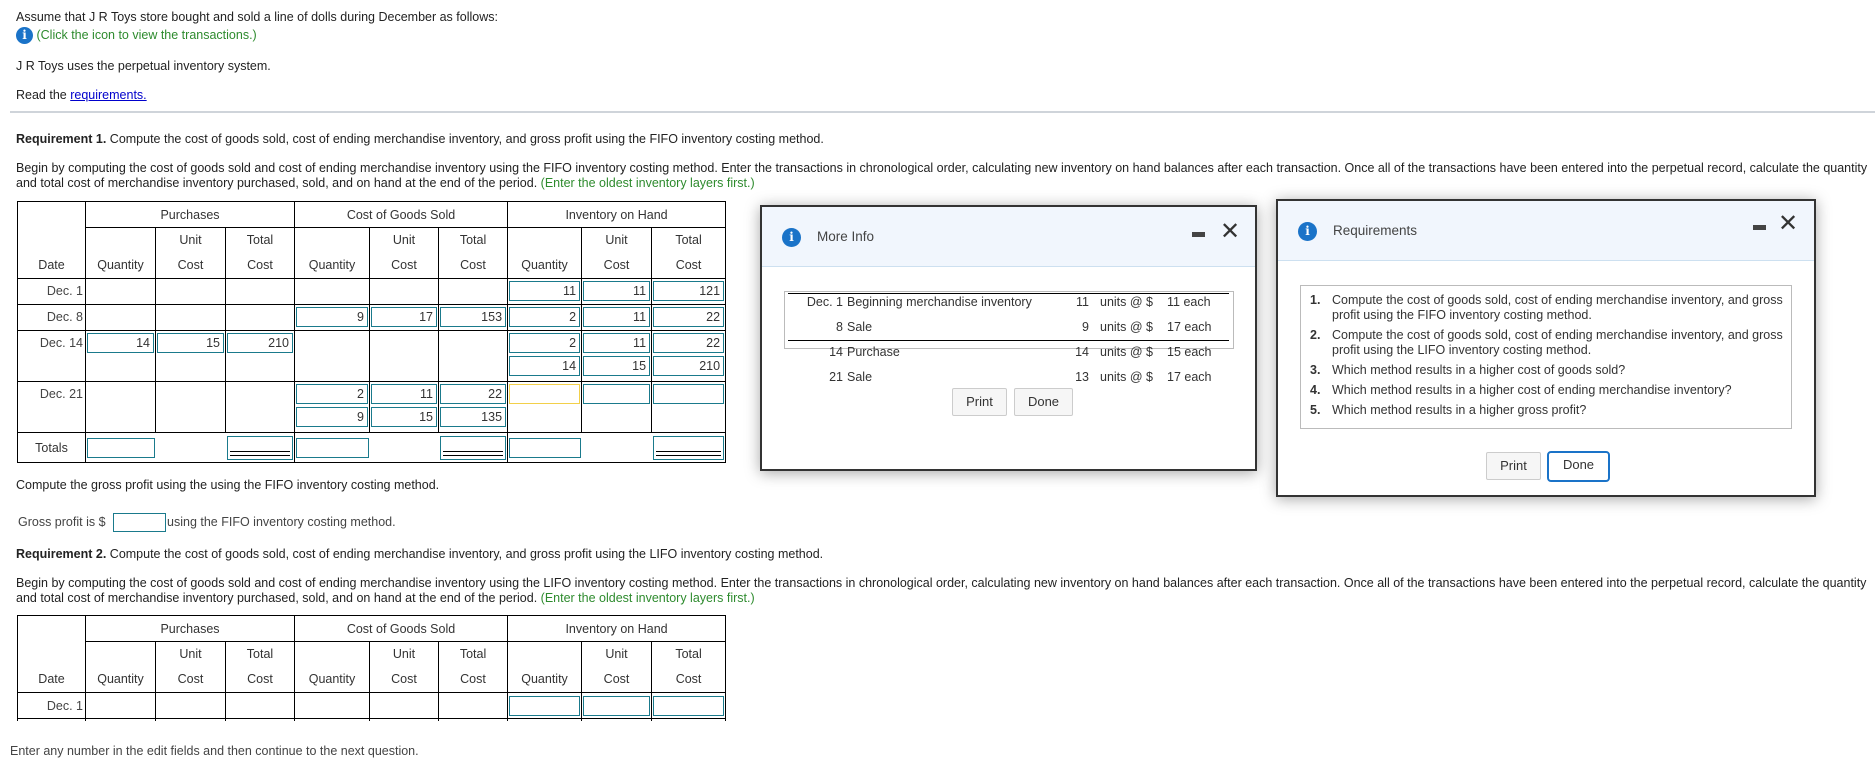 The height and width of the screenshot is (761, 1875). What do you see at coordinates (473, 447) in the screenshot?
I see `cogs-total-cost-total-input` at bounding box center [473, 447].